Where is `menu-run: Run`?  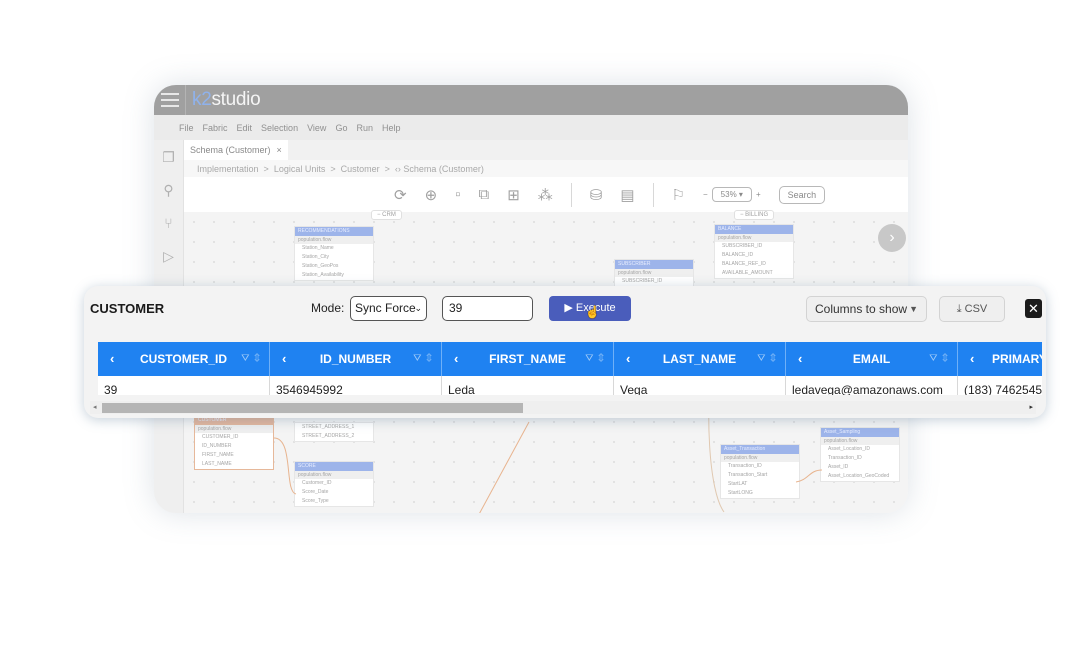
menu-run: Run is located at coordinates (364, 128).